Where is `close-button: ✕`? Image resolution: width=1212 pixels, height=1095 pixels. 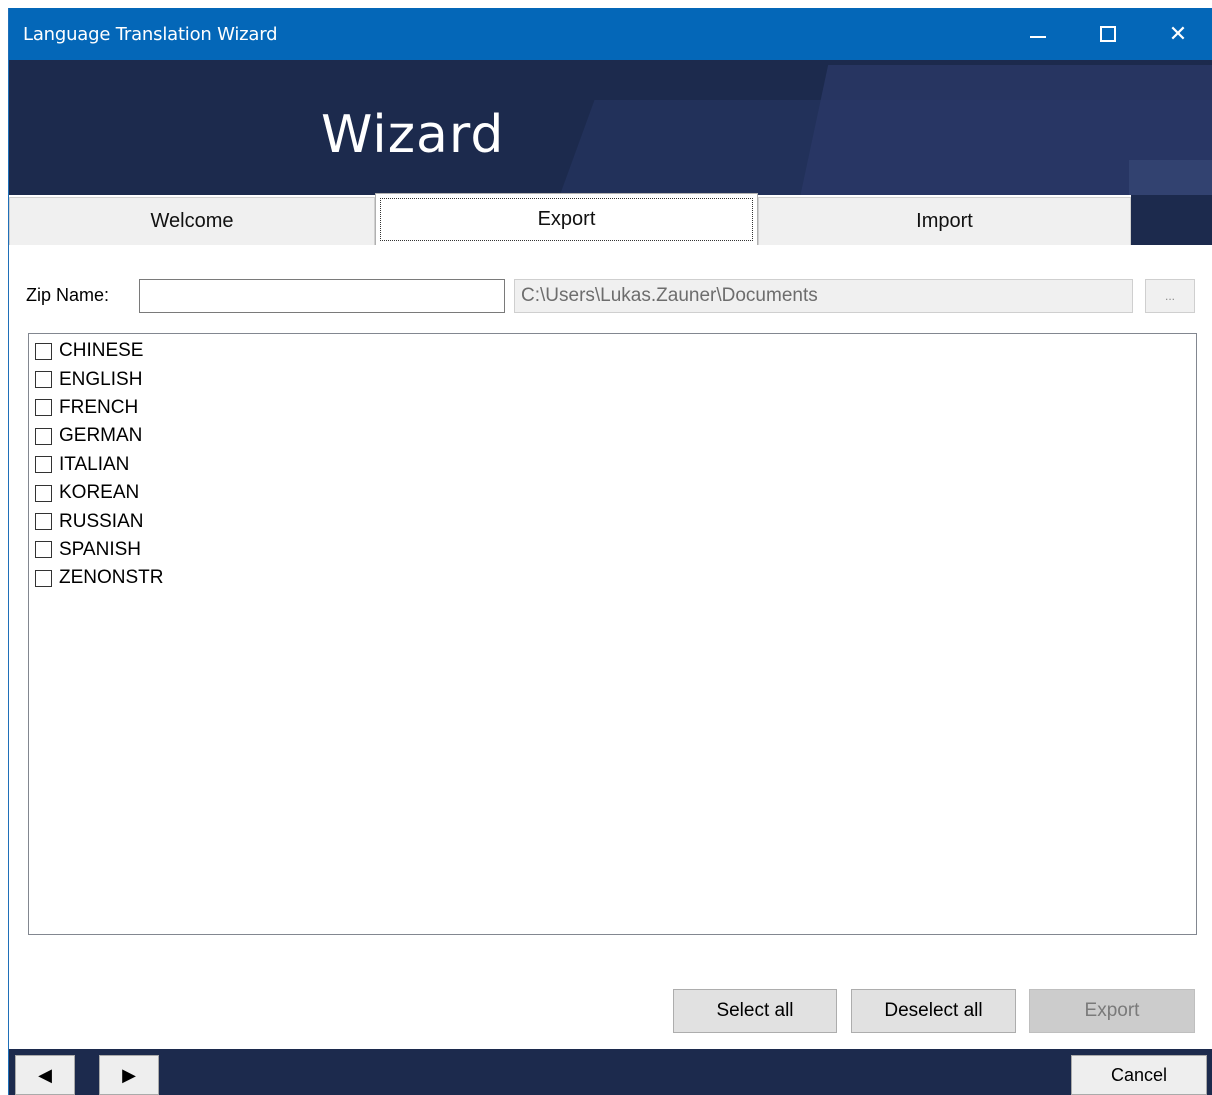 close-button: ✕ is located at coordinates (1177, 34).